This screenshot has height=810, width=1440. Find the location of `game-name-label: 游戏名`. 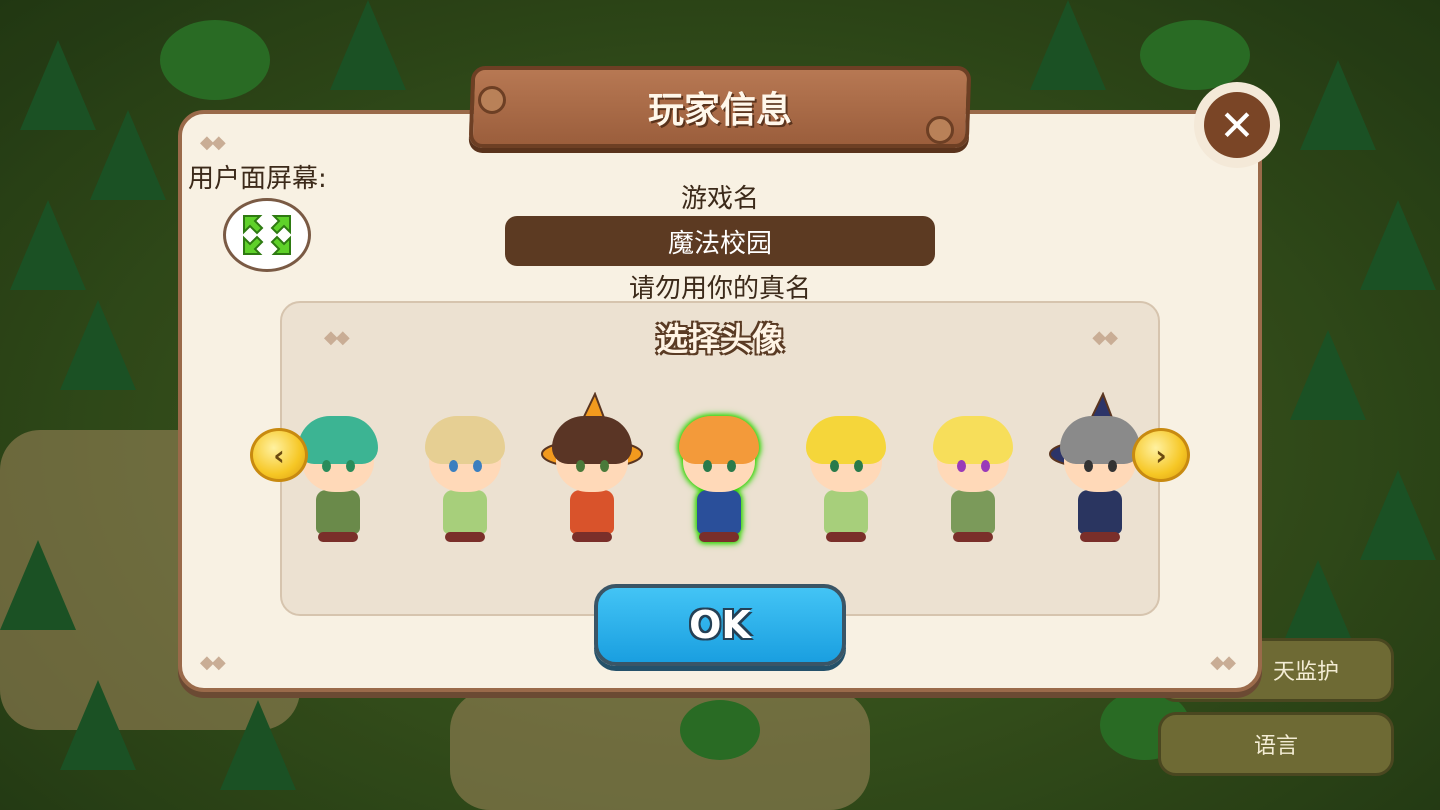

game-name-label: 游戏名 is located at coordinates (719, 199).